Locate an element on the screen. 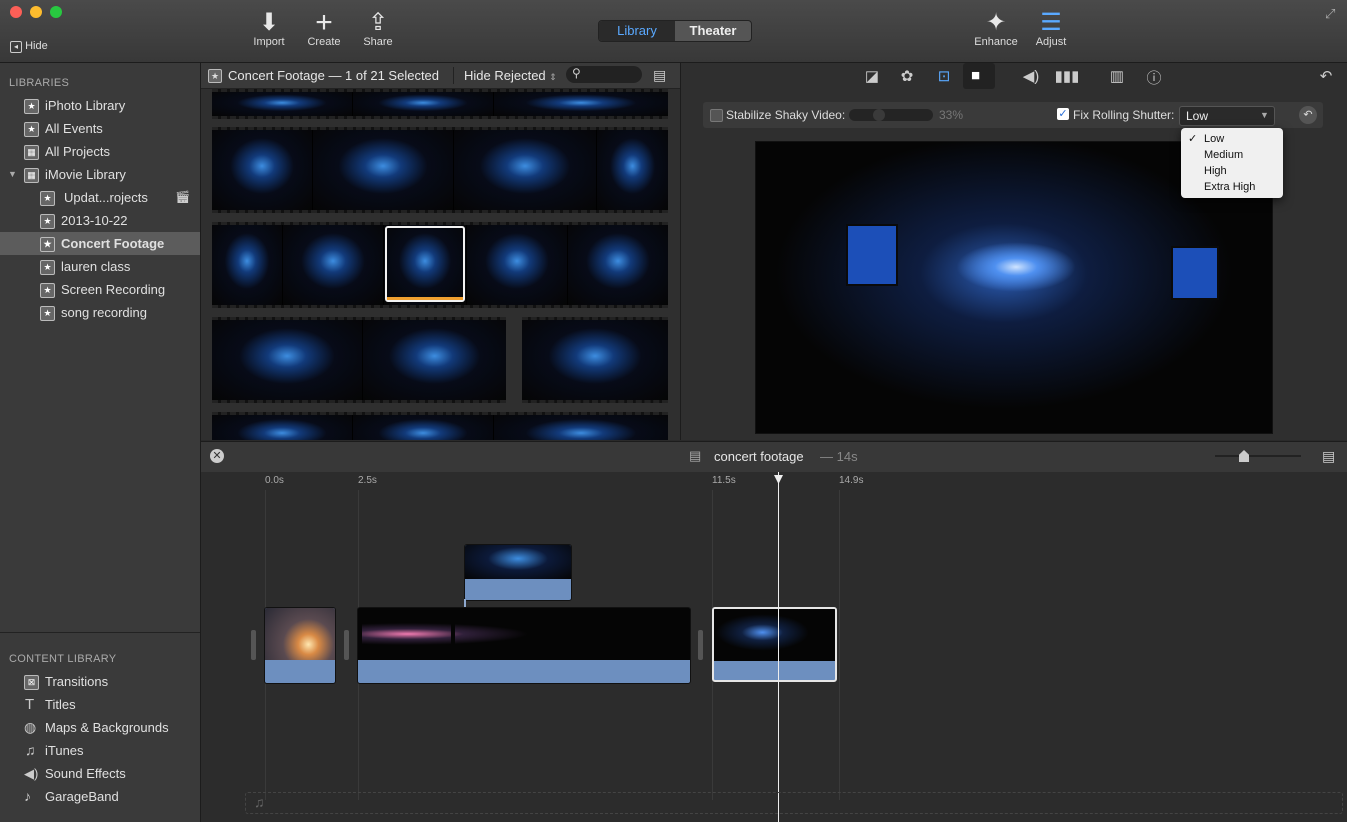 The width and height of the screenshot is (1347, 822). sidebar-item-song-recording: ★ song recording is located at coordinates (100, 312).